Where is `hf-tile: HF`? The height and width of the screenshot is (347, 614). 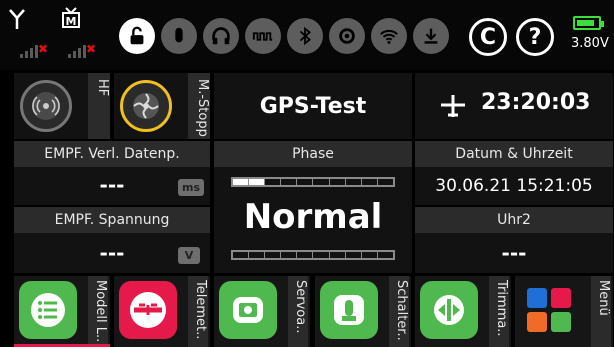 hf-tile: HF is located at coordinates (62, 106).